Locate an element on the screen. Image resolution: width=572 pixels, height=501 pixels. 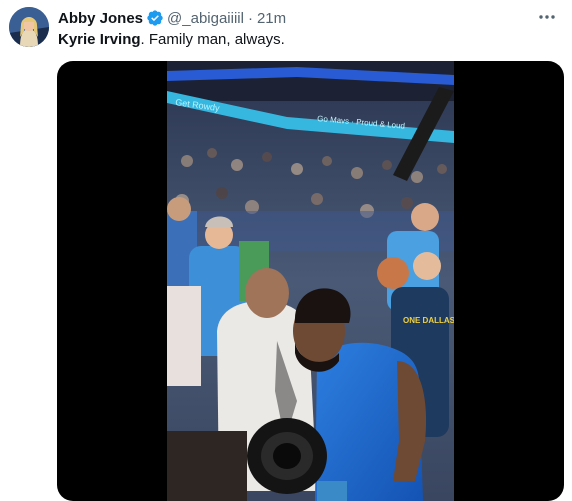
fan-shirt-text: ONE DALLAS is located at coordinates (428, 320).